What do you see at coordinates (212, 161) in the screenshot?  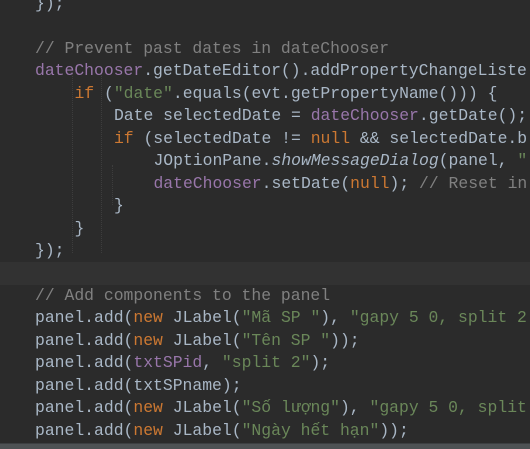 I see `code-token: JOptionPane.` at bounding box center [212, 161].